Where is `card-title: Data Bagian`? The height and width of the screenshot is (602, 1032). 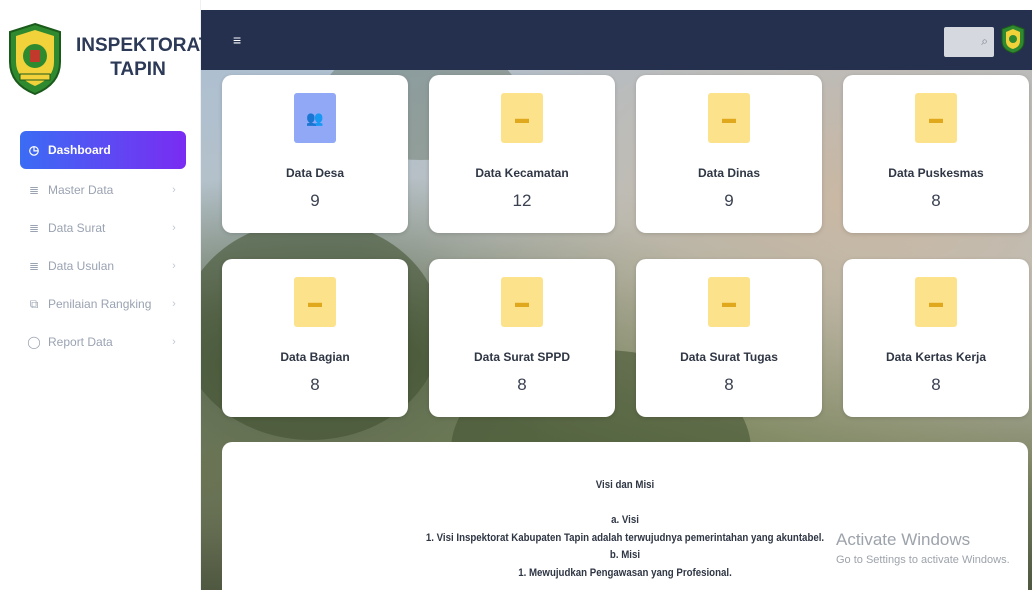
card-title: Data Bagian is located at coordinates (315, 357).